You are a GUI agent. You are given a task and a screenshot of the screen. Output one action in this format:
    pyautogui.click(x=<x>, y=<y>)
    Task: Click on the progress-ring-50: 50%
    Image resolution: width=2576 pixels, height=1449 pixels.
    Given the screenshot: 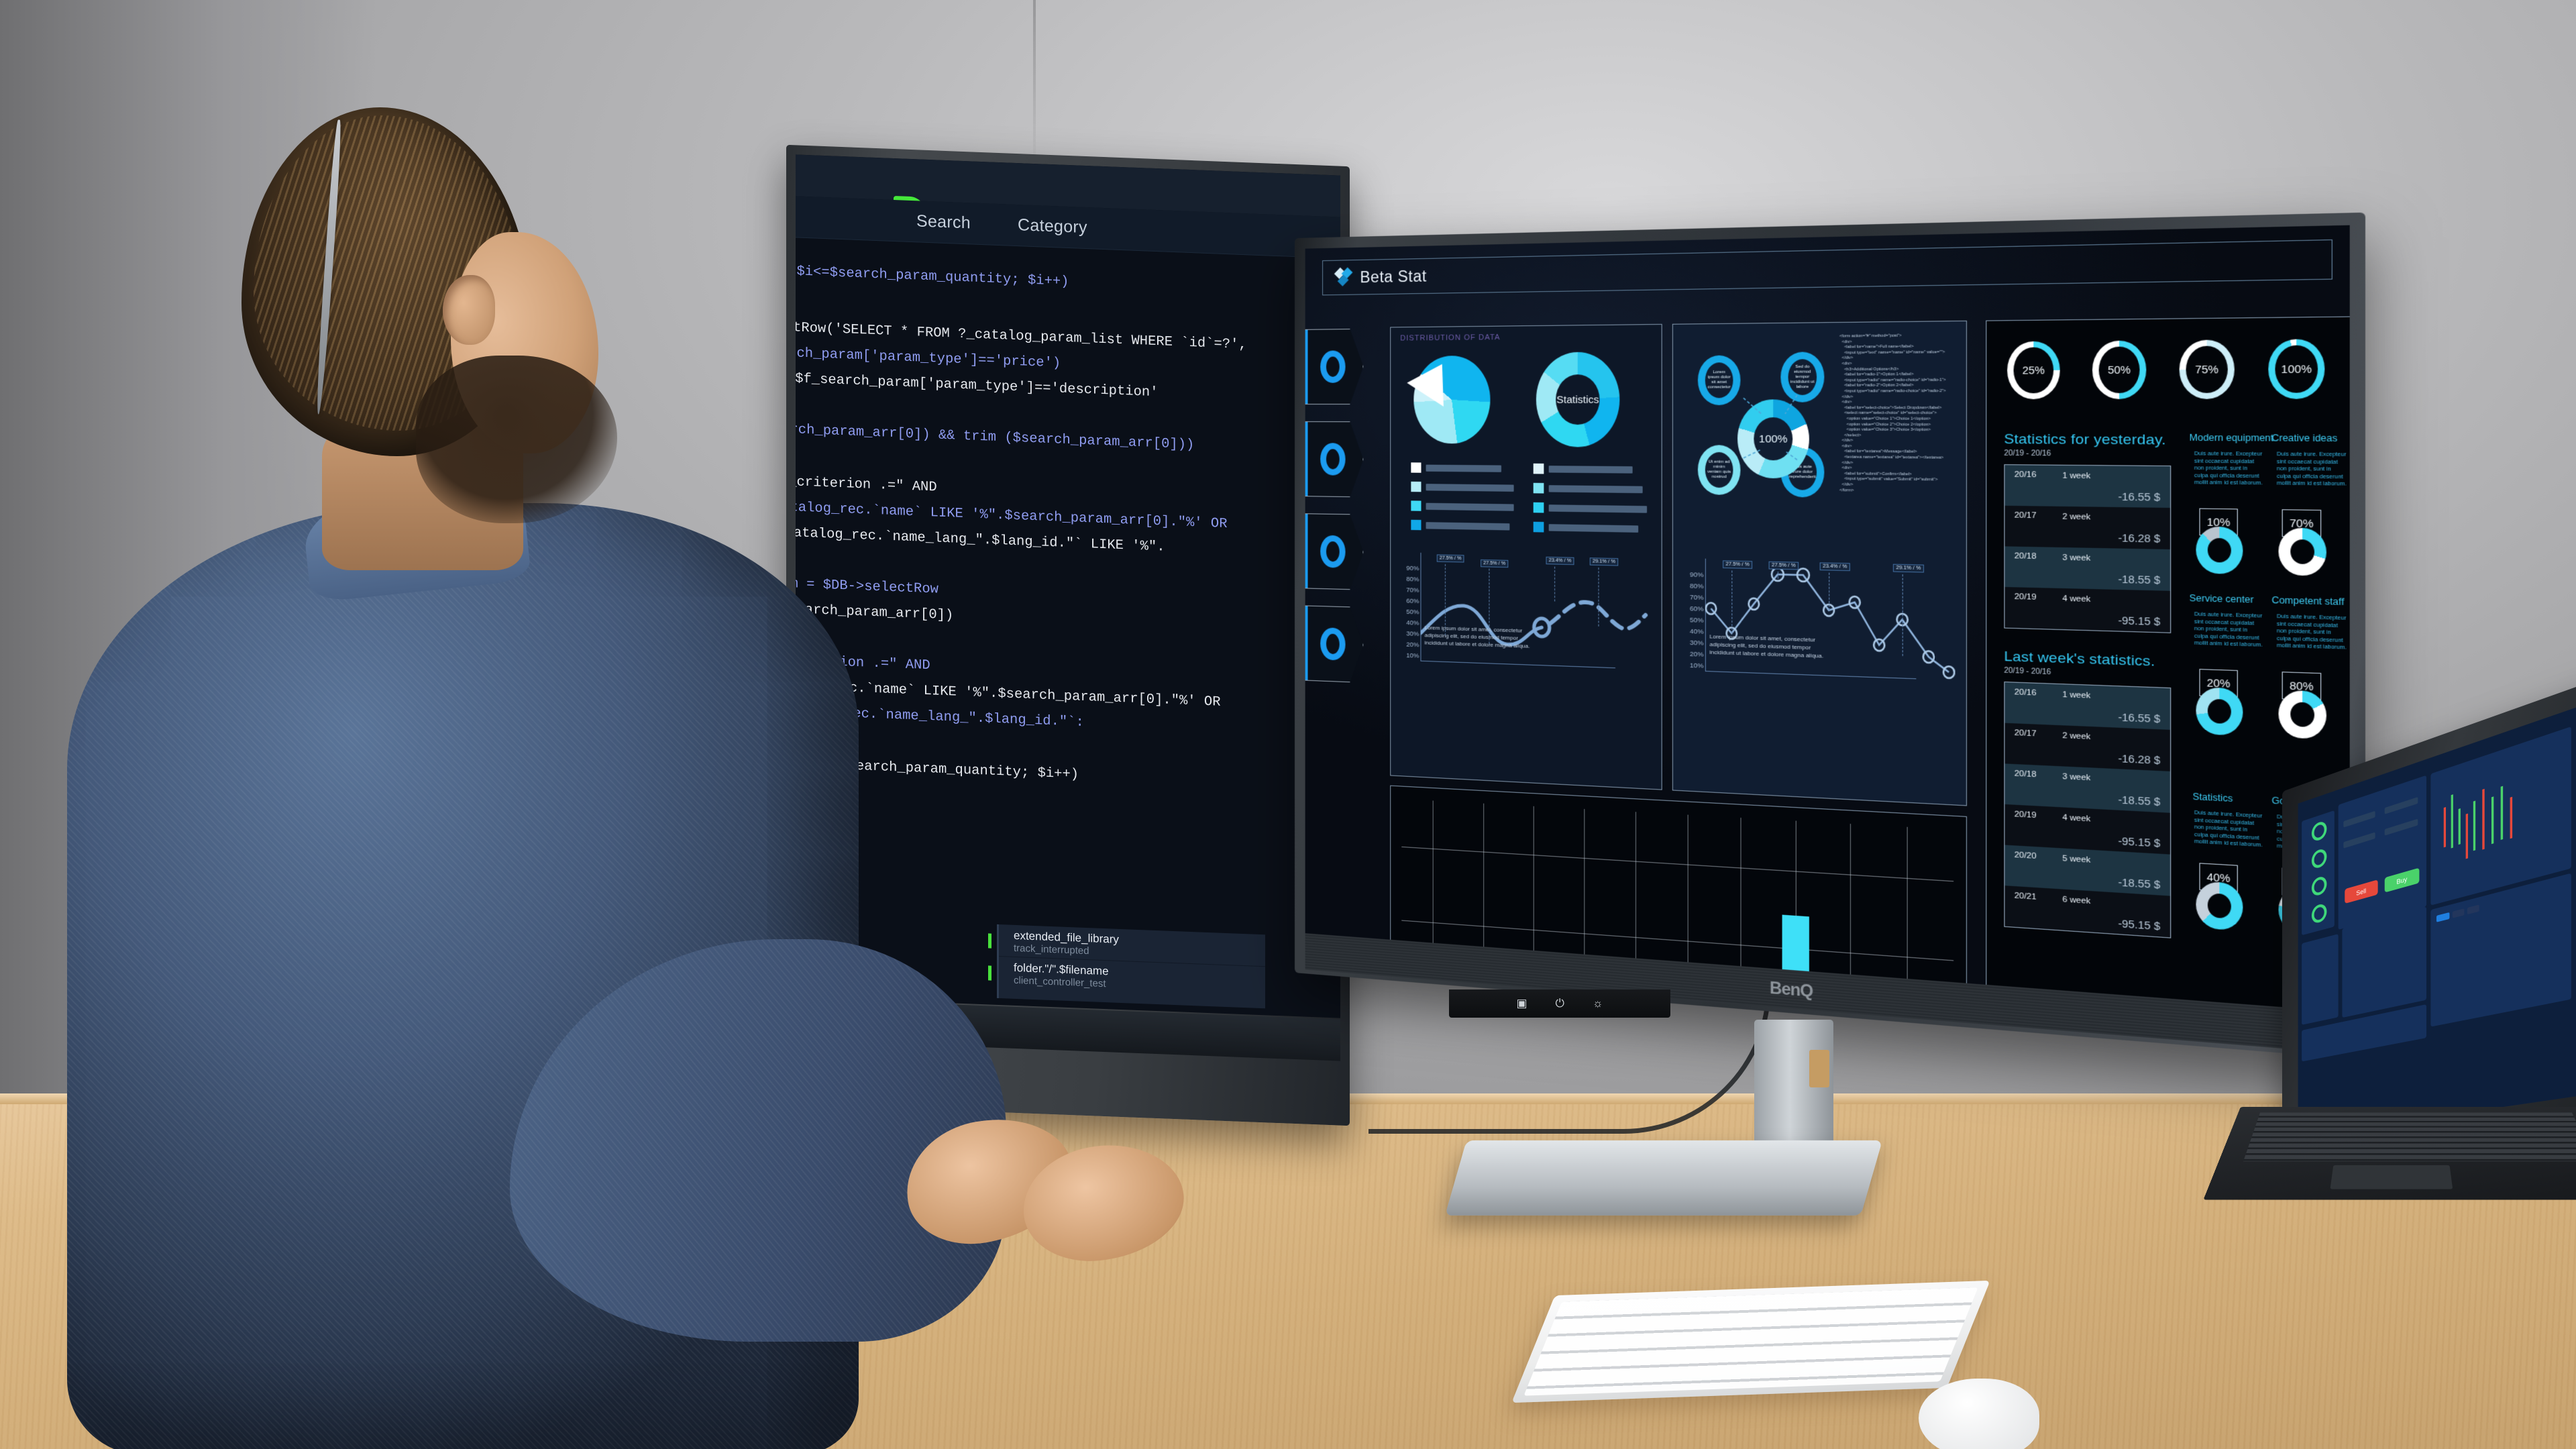 What is the action you would take?
    pyautogui.click(x=2119, y=370)
    